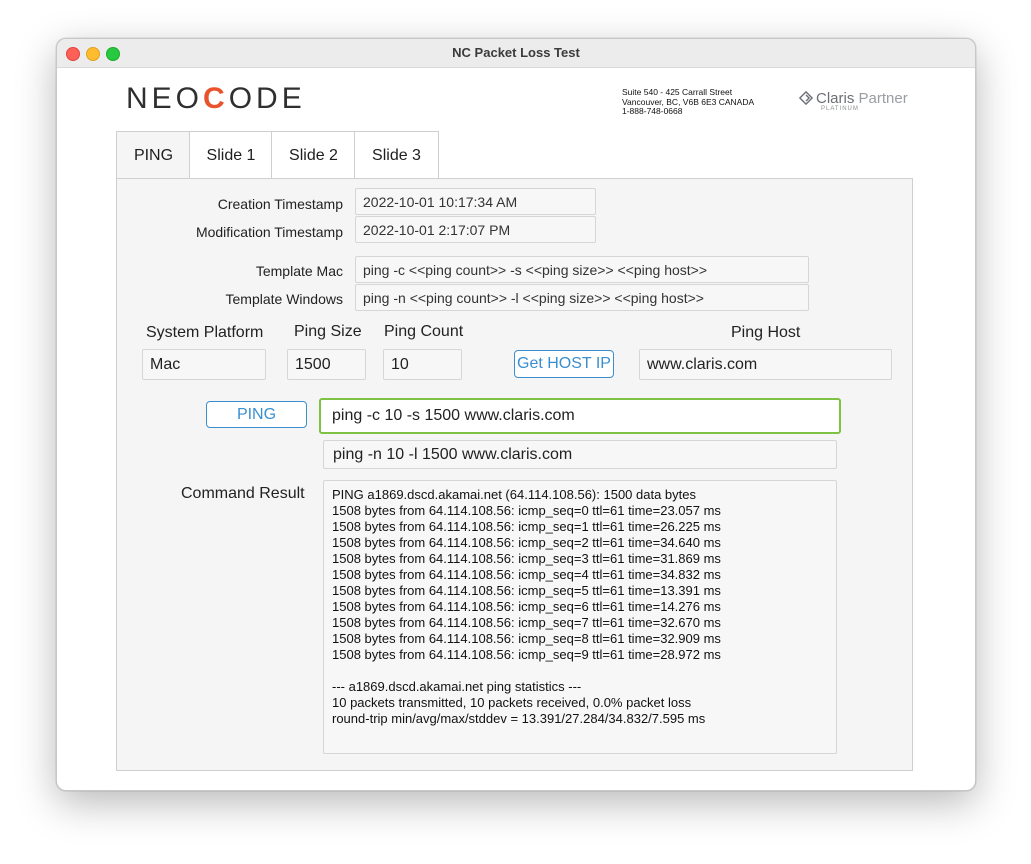 This screenshot has height=864, width=1031. Describe the element at coordinates (806, 98) in the screenshot. I see `claris-mark-icon` at that location.